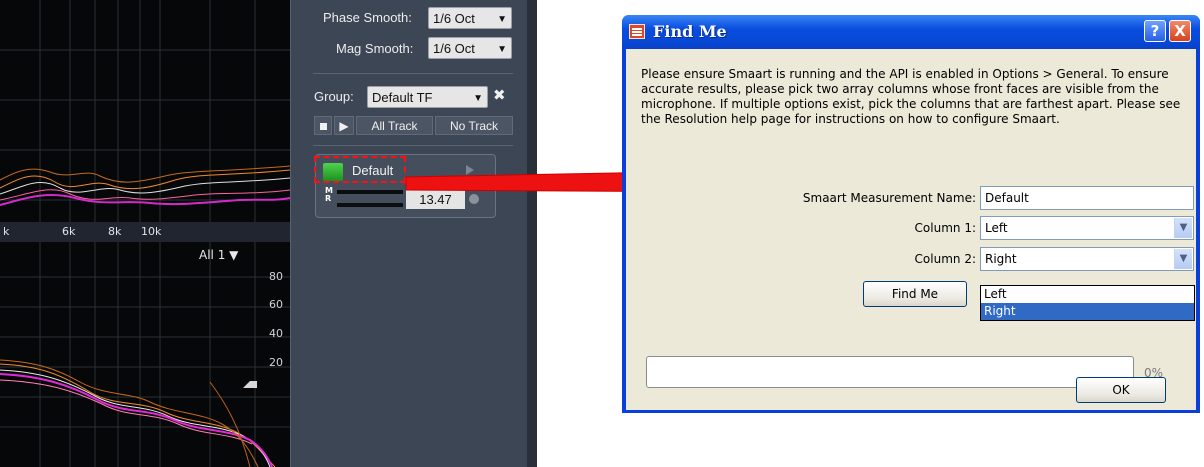  Describe the element at coordinates (690, 31) in the screenshot. I see `dialog-title: Find Me` at that location.